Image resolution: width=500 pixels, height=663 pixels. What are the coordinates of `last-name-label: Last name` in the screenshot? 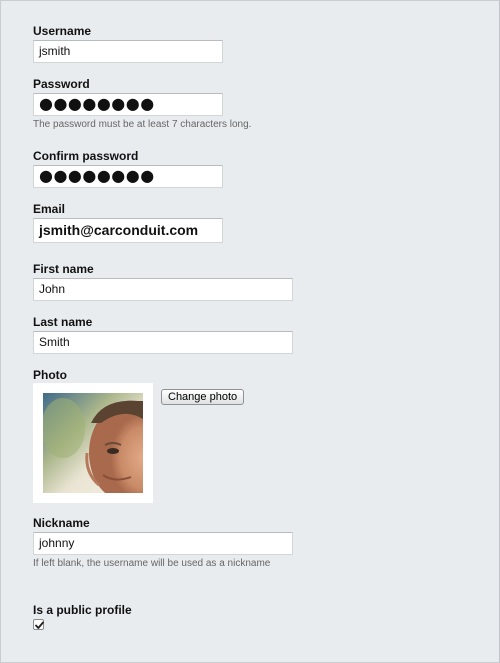 It's located at (63, 322).